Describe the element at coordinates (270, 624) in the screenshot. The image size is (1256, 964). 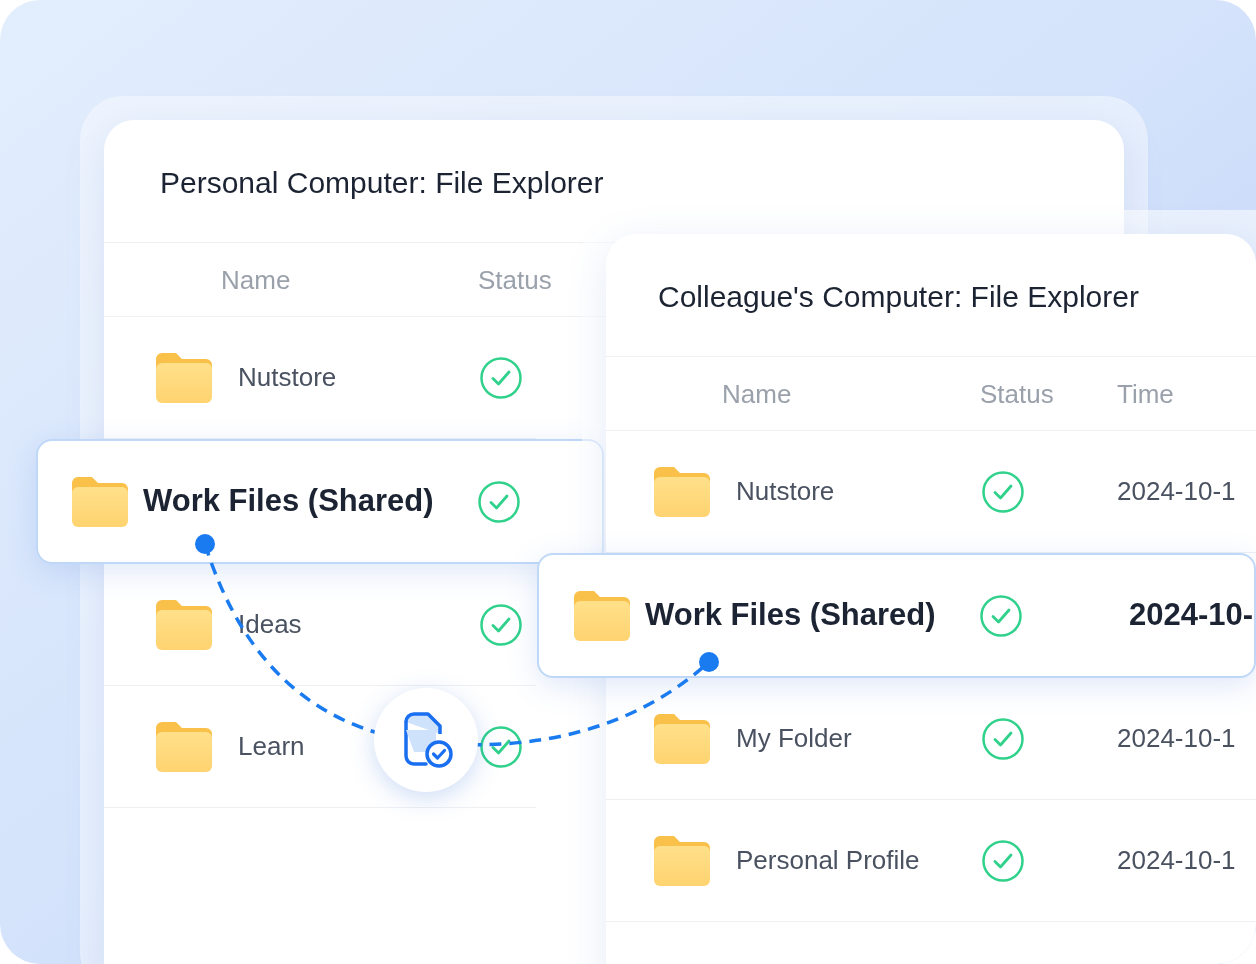
I see `folder-name: Ideas` at that location.